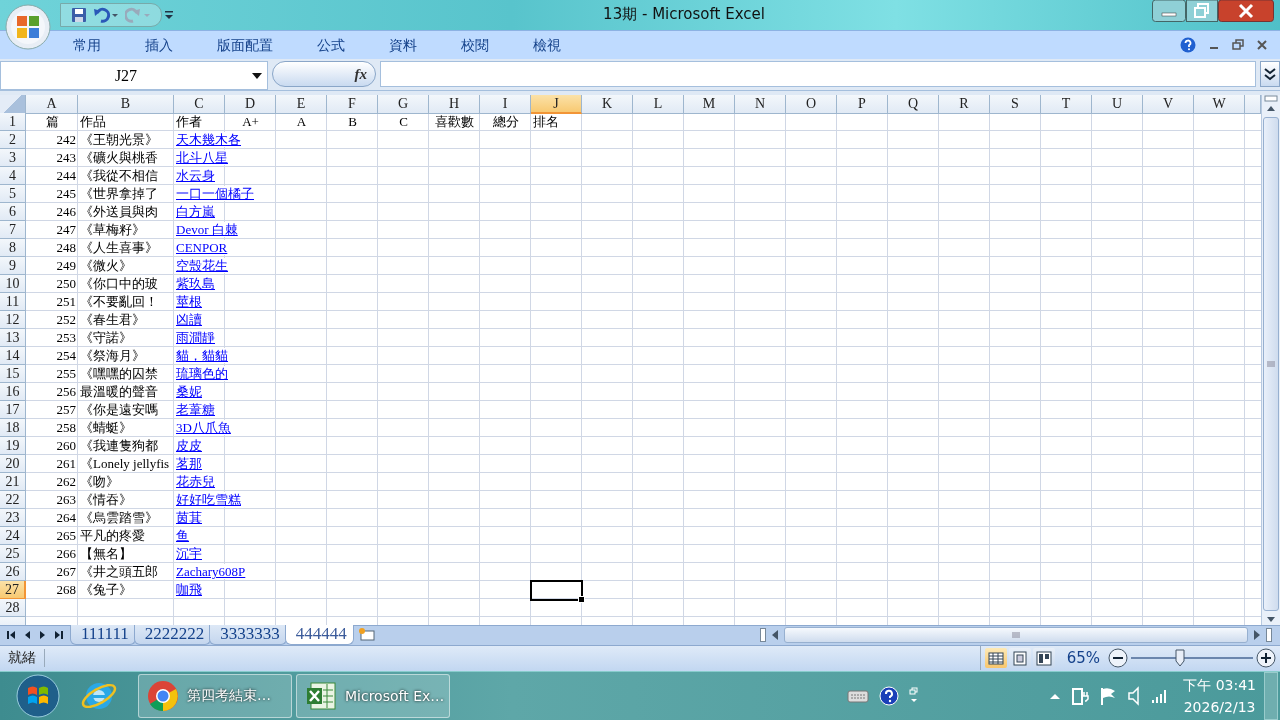 The image size is (1280, 720). I want to click on column-header: E, so click(301, 104).